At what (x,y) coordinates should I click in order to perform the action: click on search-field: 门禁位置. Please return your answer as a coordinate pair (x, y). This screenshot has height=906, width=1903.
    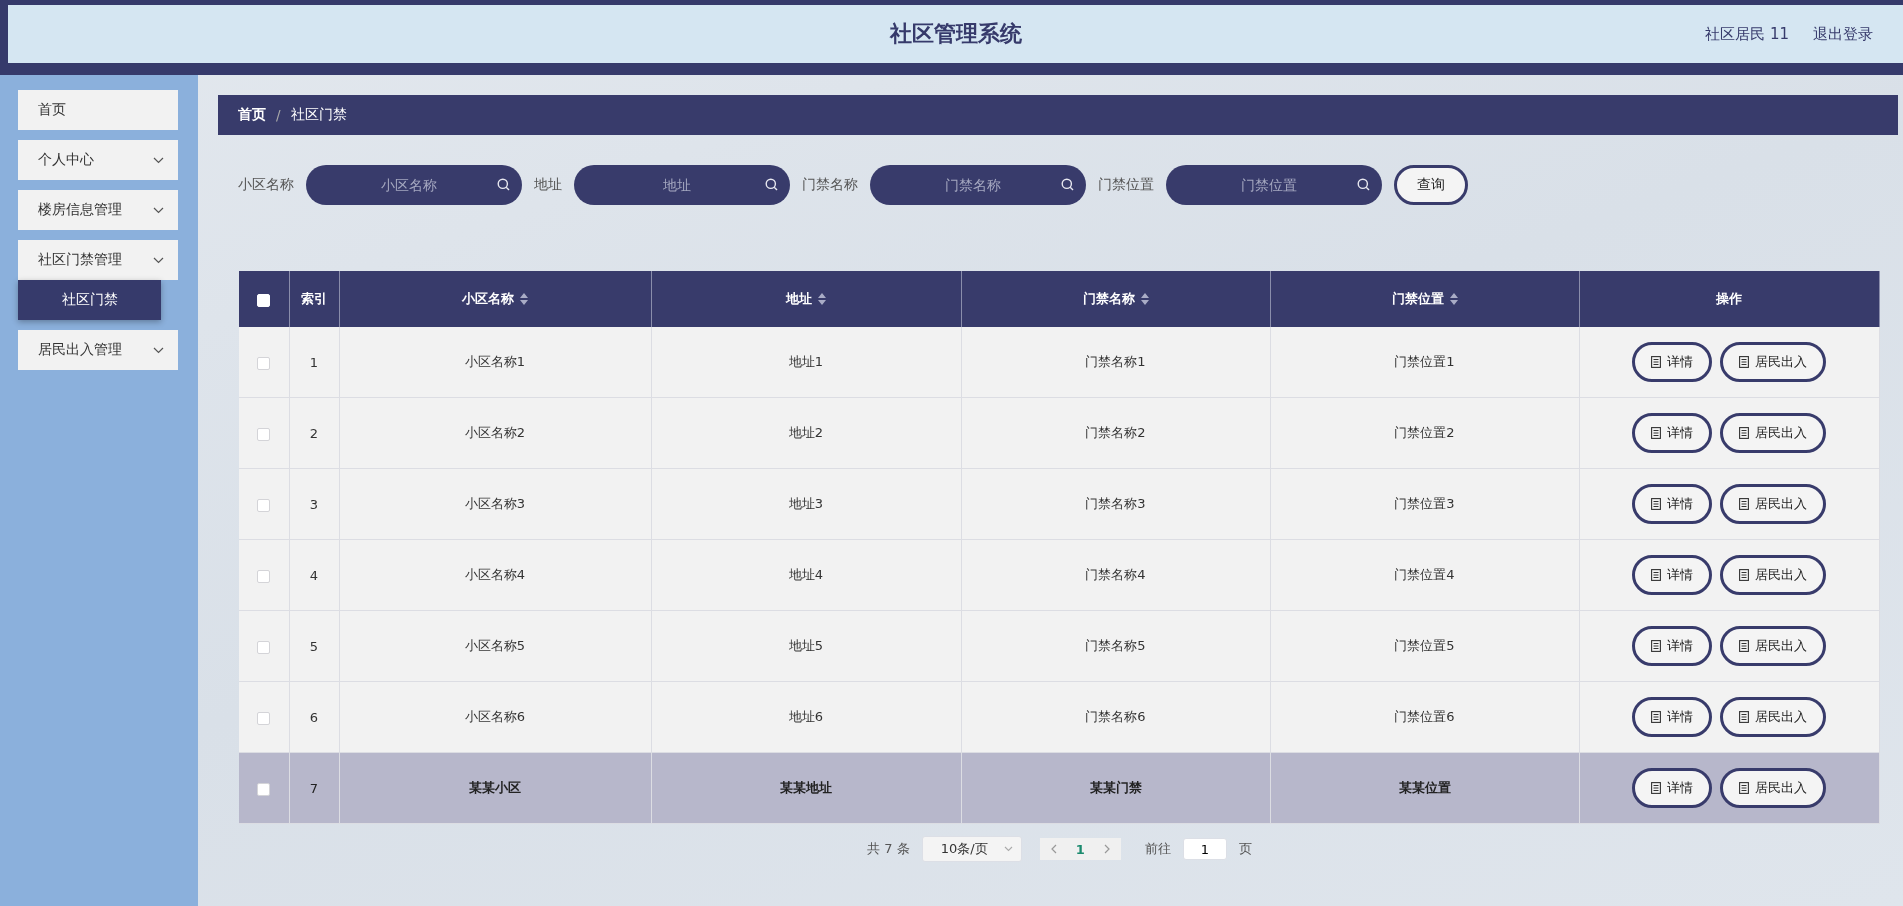
    Looking at the image, I should click on (1274, 185).